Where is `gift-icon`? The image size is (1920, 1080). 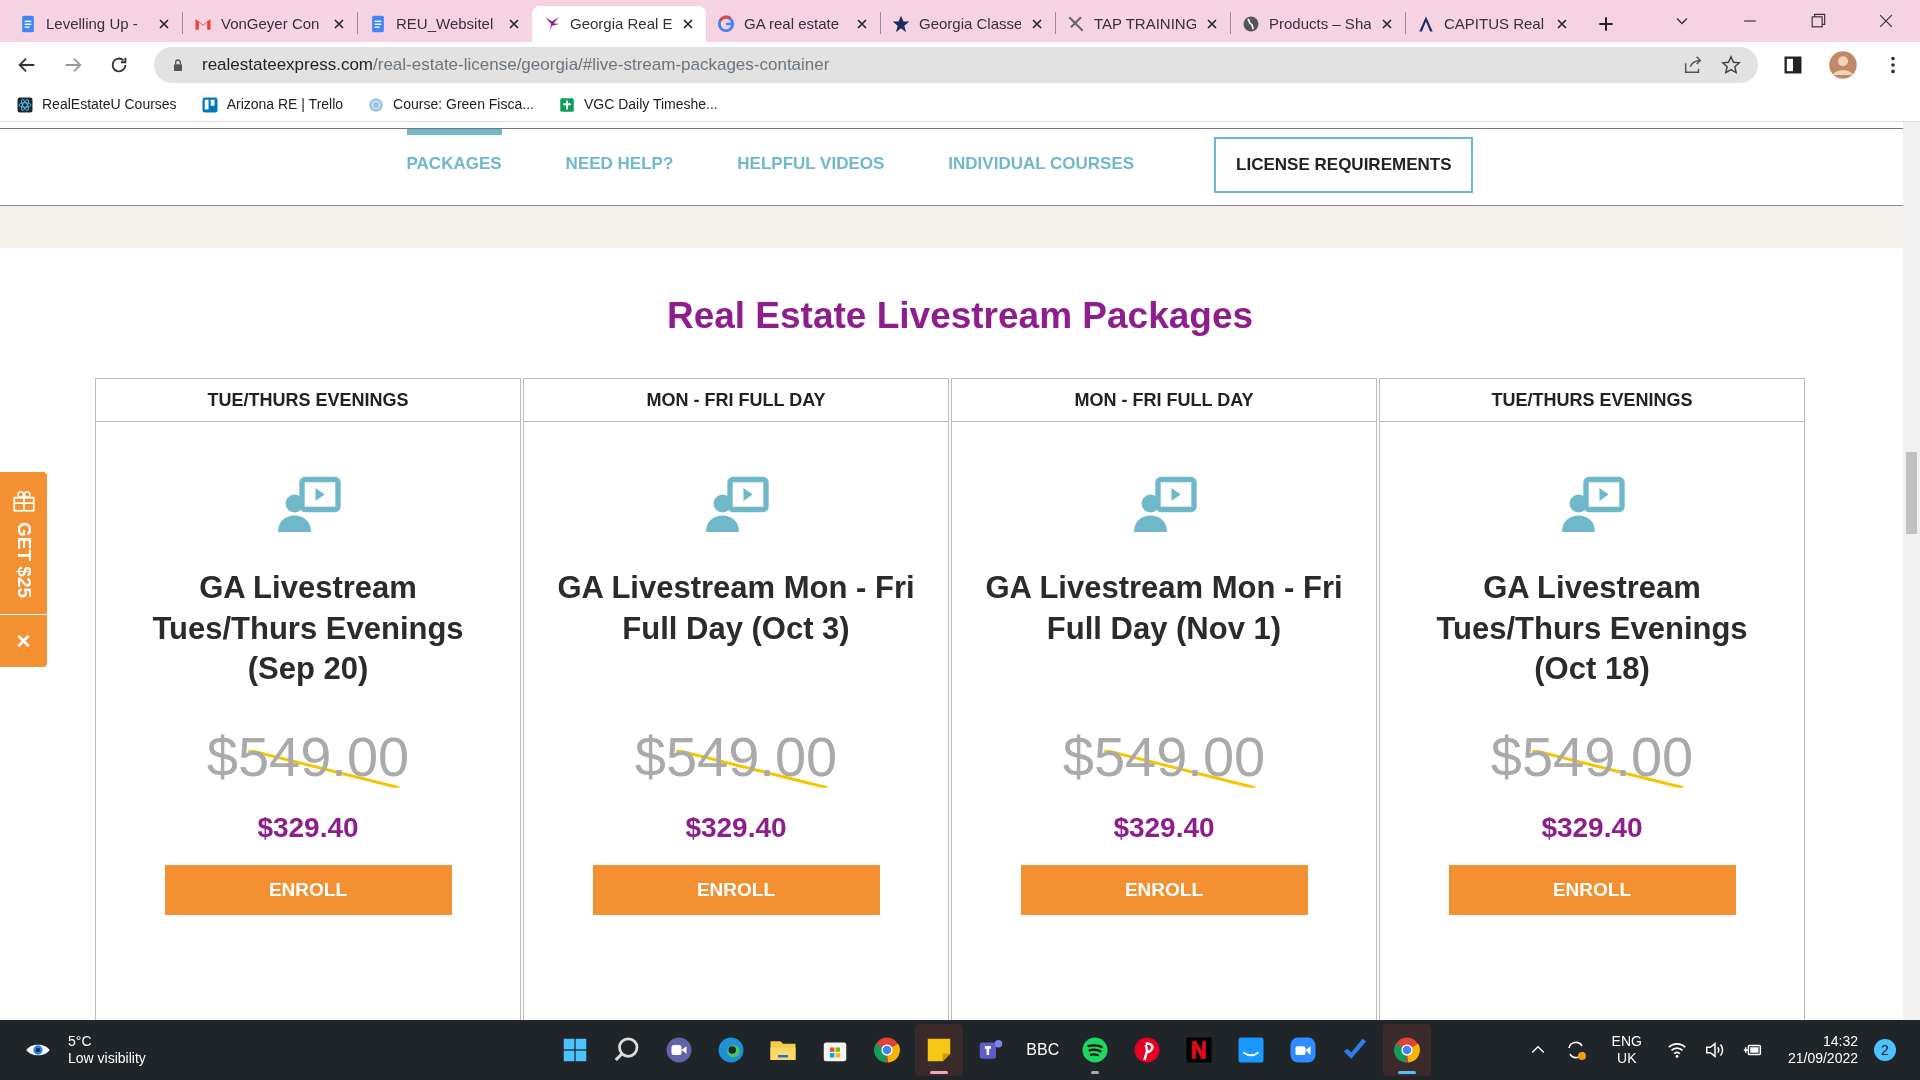 gift-icon is located at coordinates (23, 501).